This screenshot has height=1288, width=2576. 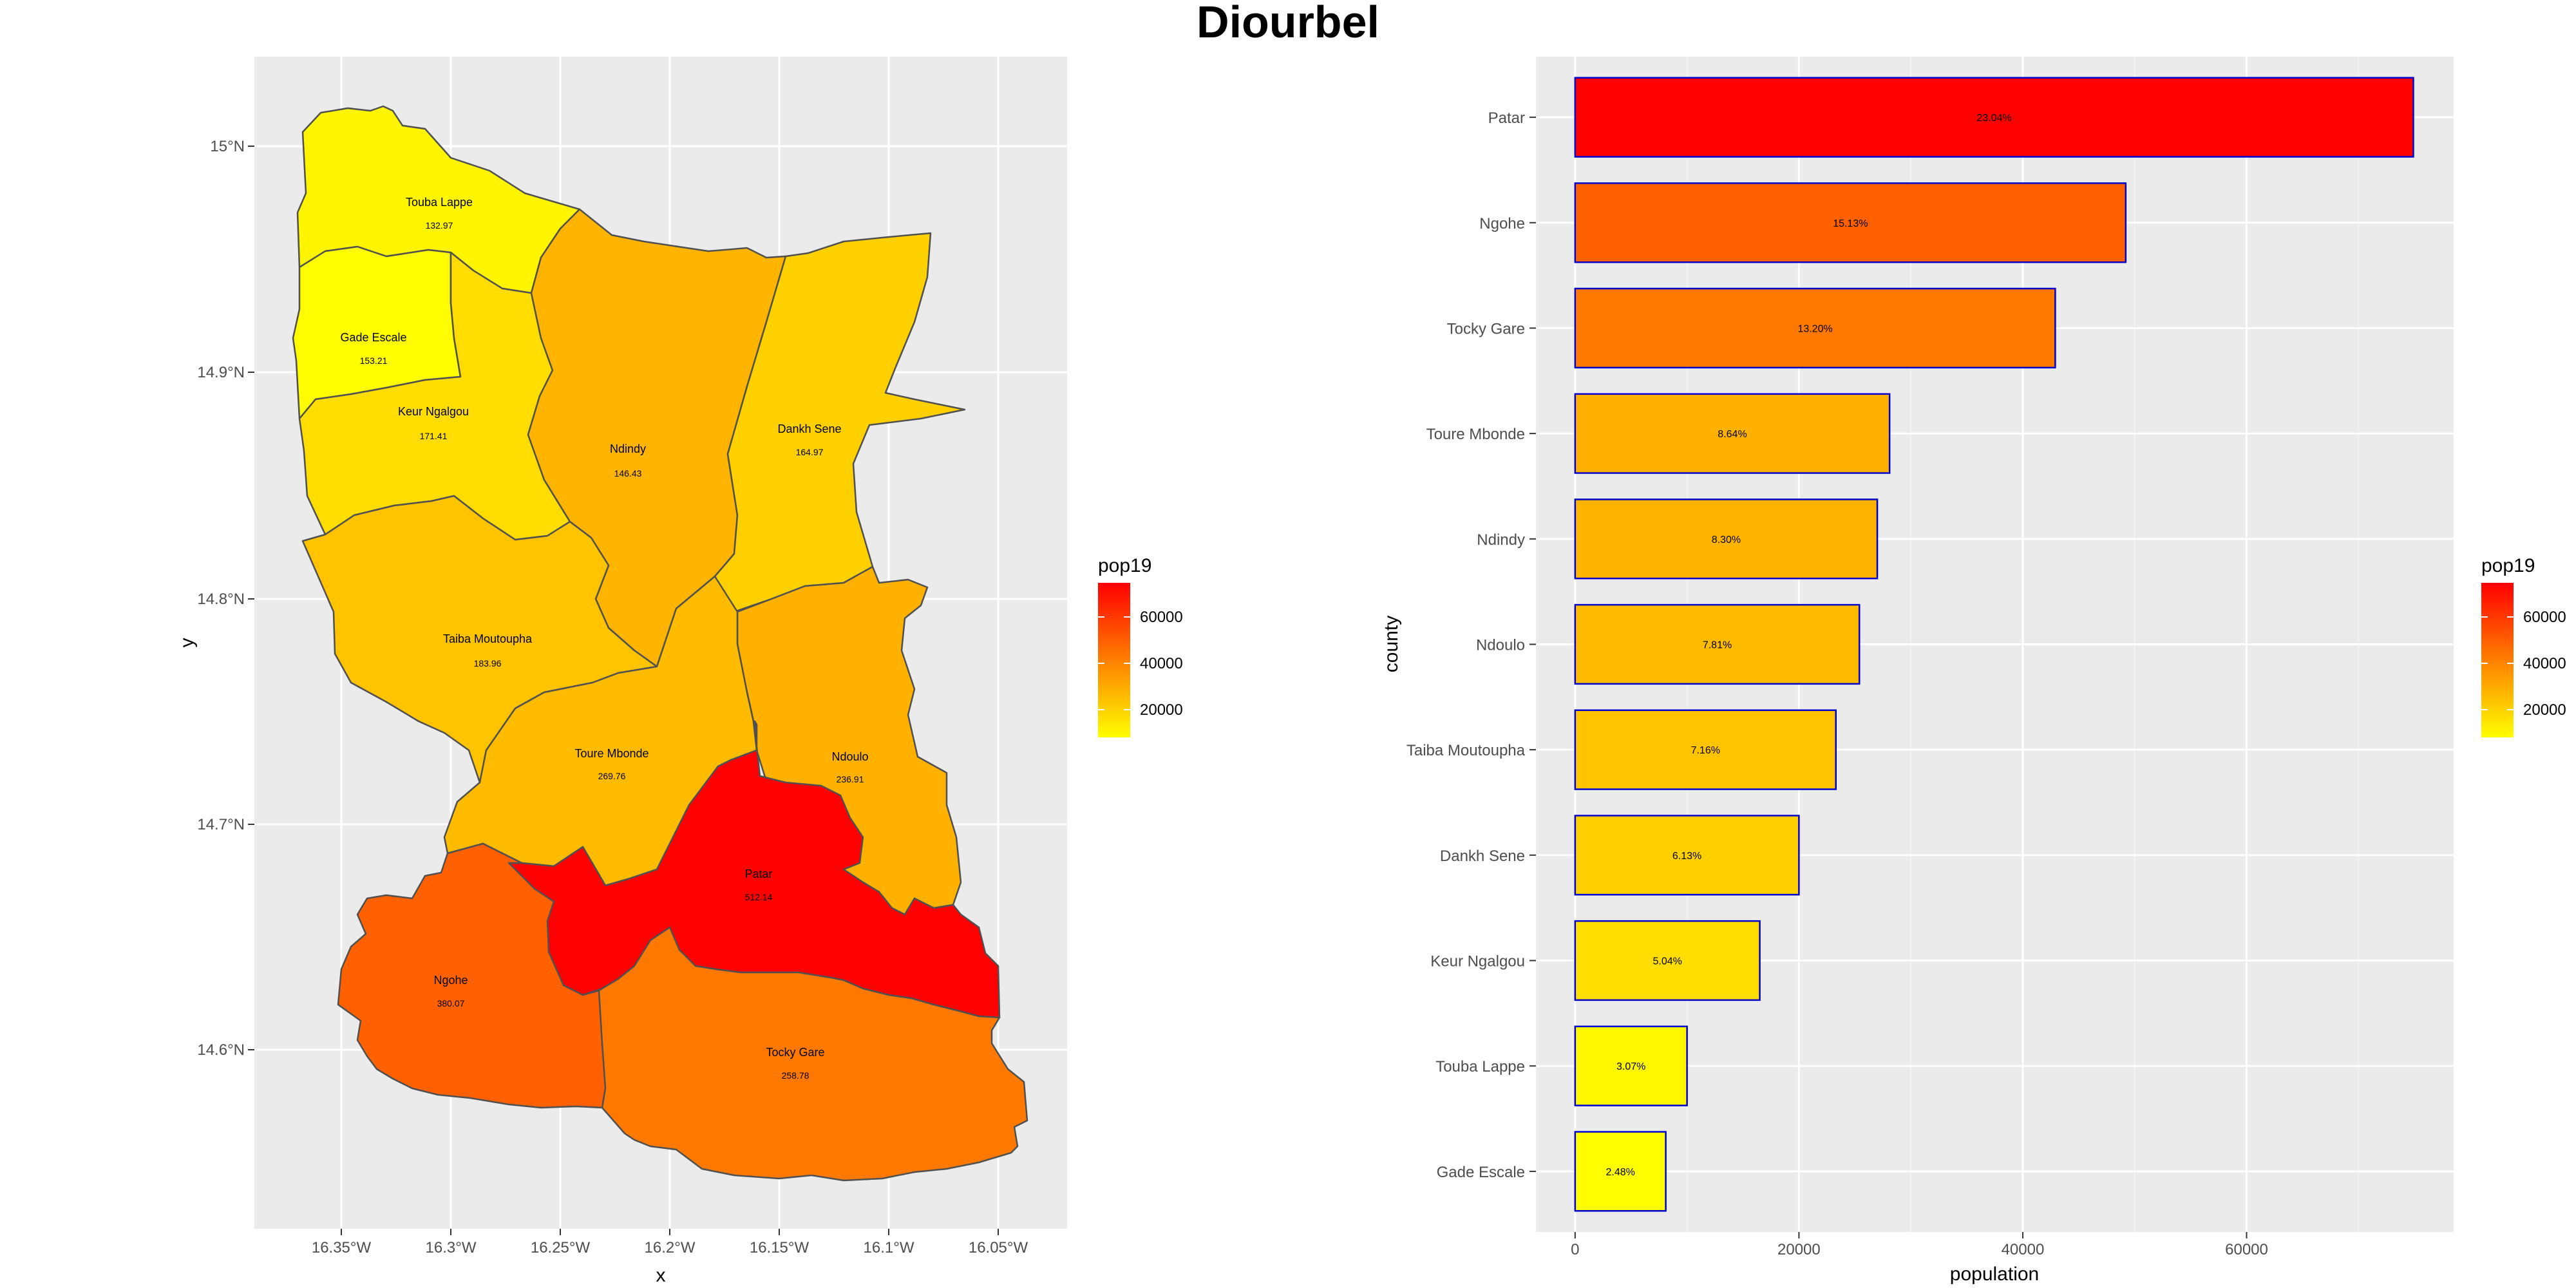 What do you see at coordinates (849, 756) in the screenshot?
I see `region-name-label: Ndoulo` at bounding box center [849, 756].